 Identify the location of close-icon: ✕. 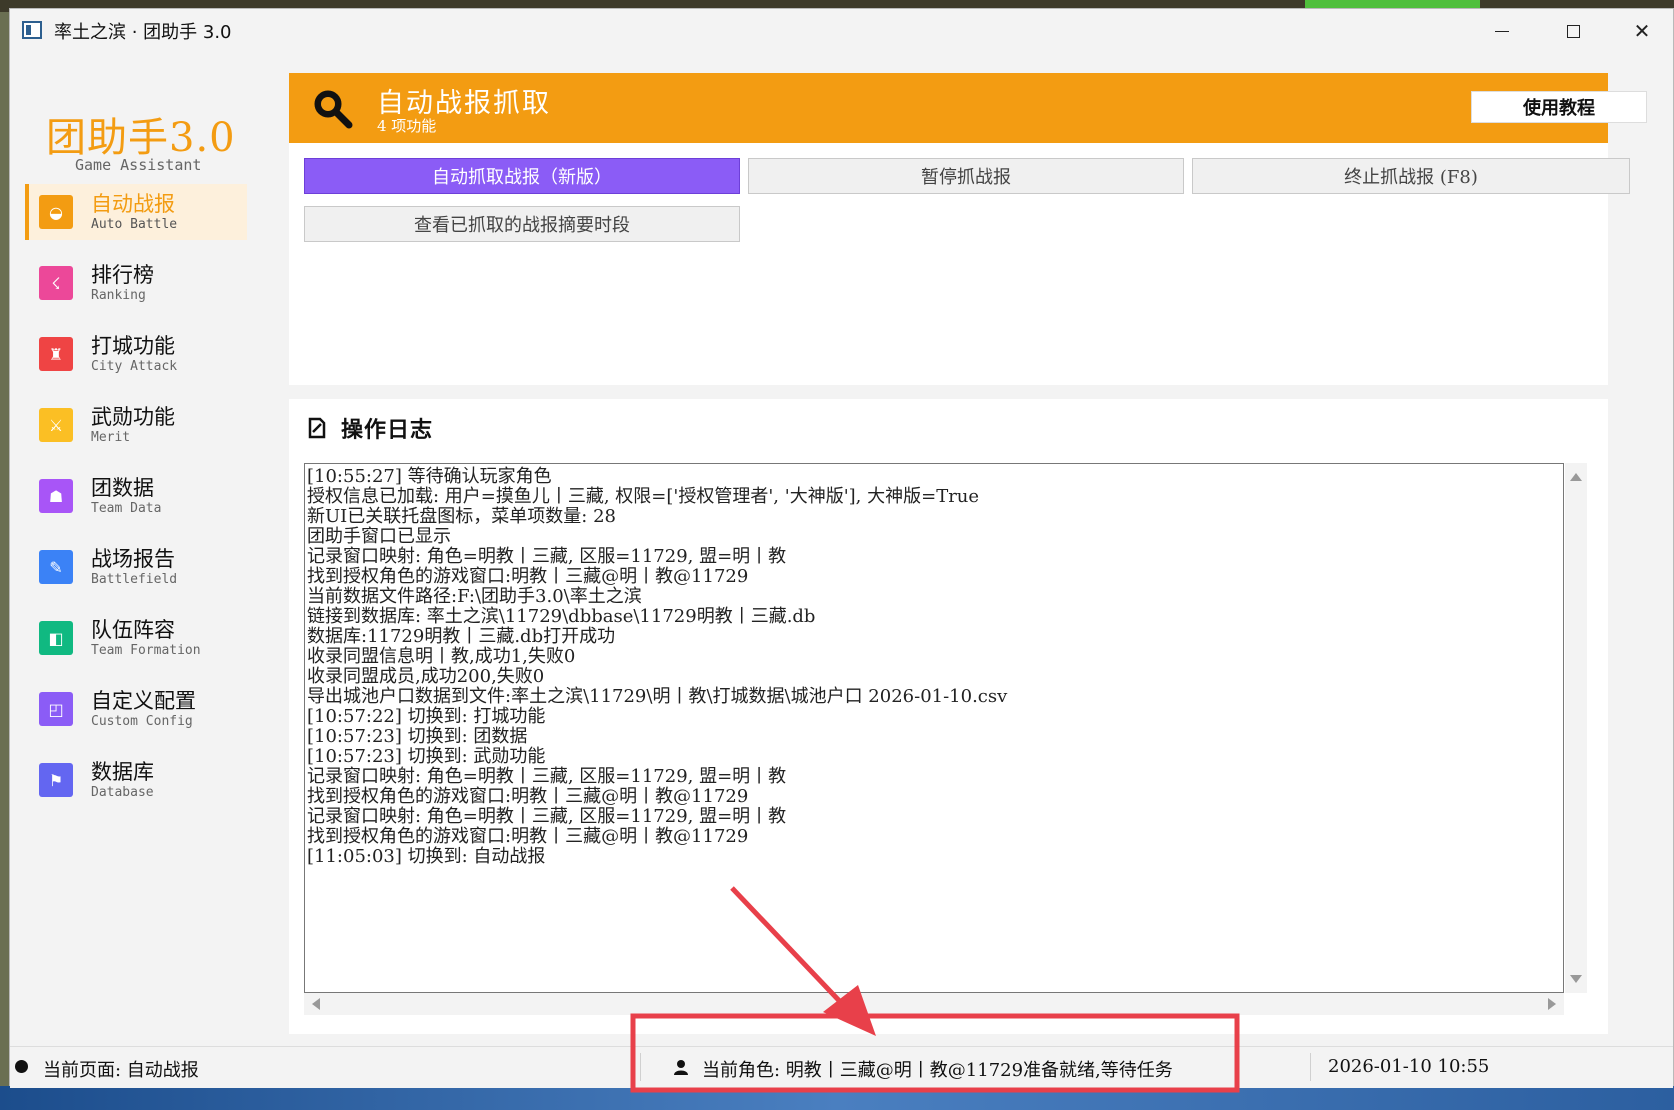
(1642, 31).